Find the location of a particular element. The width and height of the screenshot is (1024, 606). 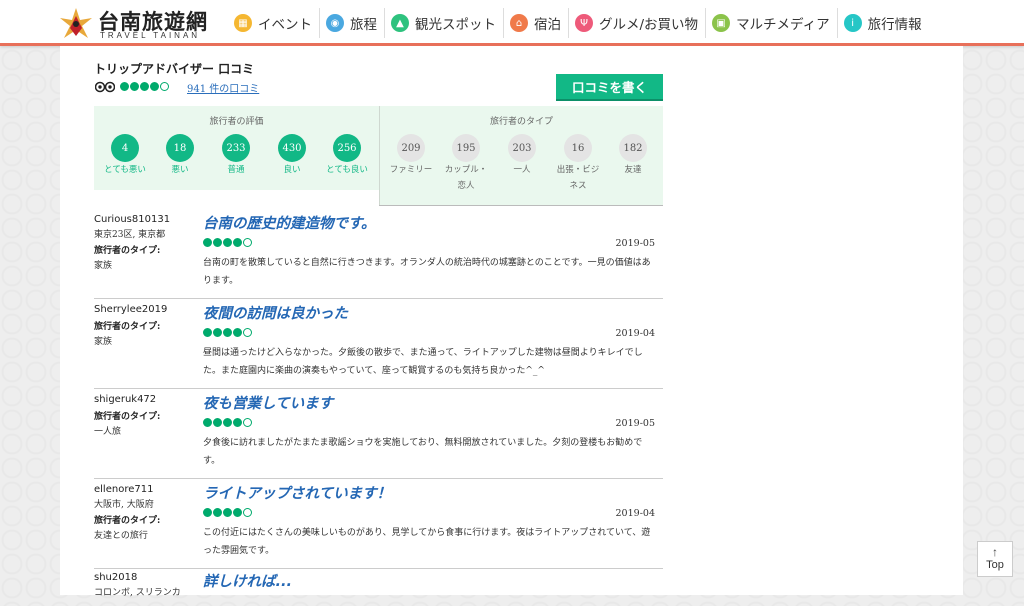

back-to-top-label: Top is located at coordinates (995, 565).